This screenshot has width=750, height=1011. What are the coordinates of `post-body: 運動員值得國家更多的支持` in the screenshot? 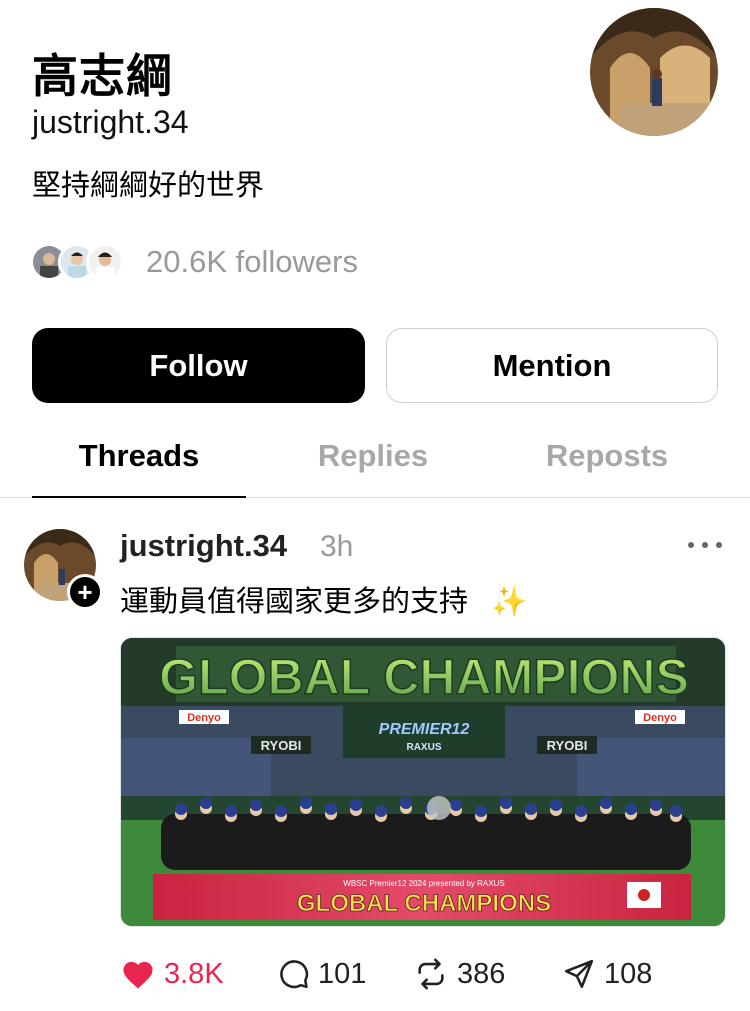 It's located at (294, 601).